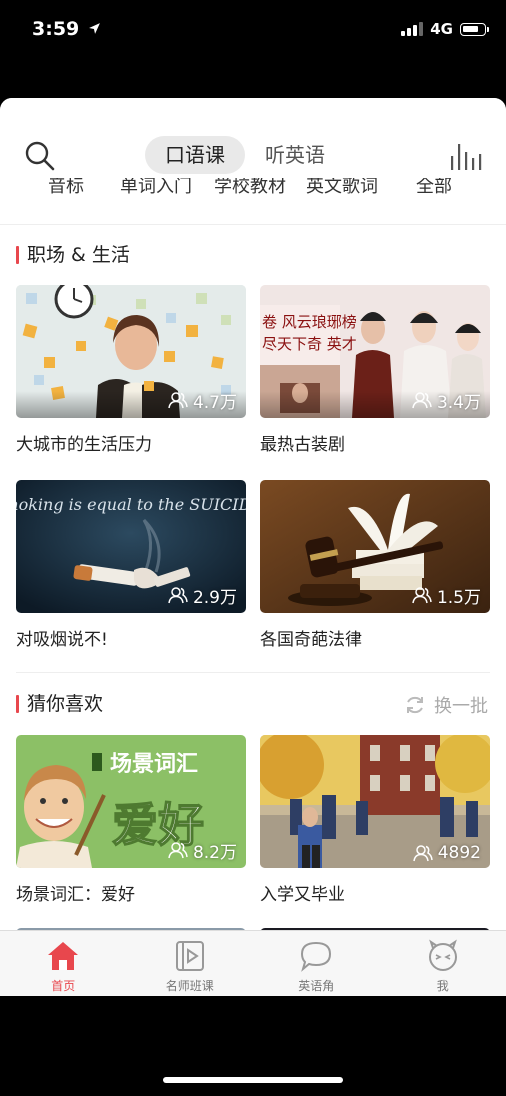 This screenshot has width=506, height=1096. I want to click on signal-icon, so click(412, 29).